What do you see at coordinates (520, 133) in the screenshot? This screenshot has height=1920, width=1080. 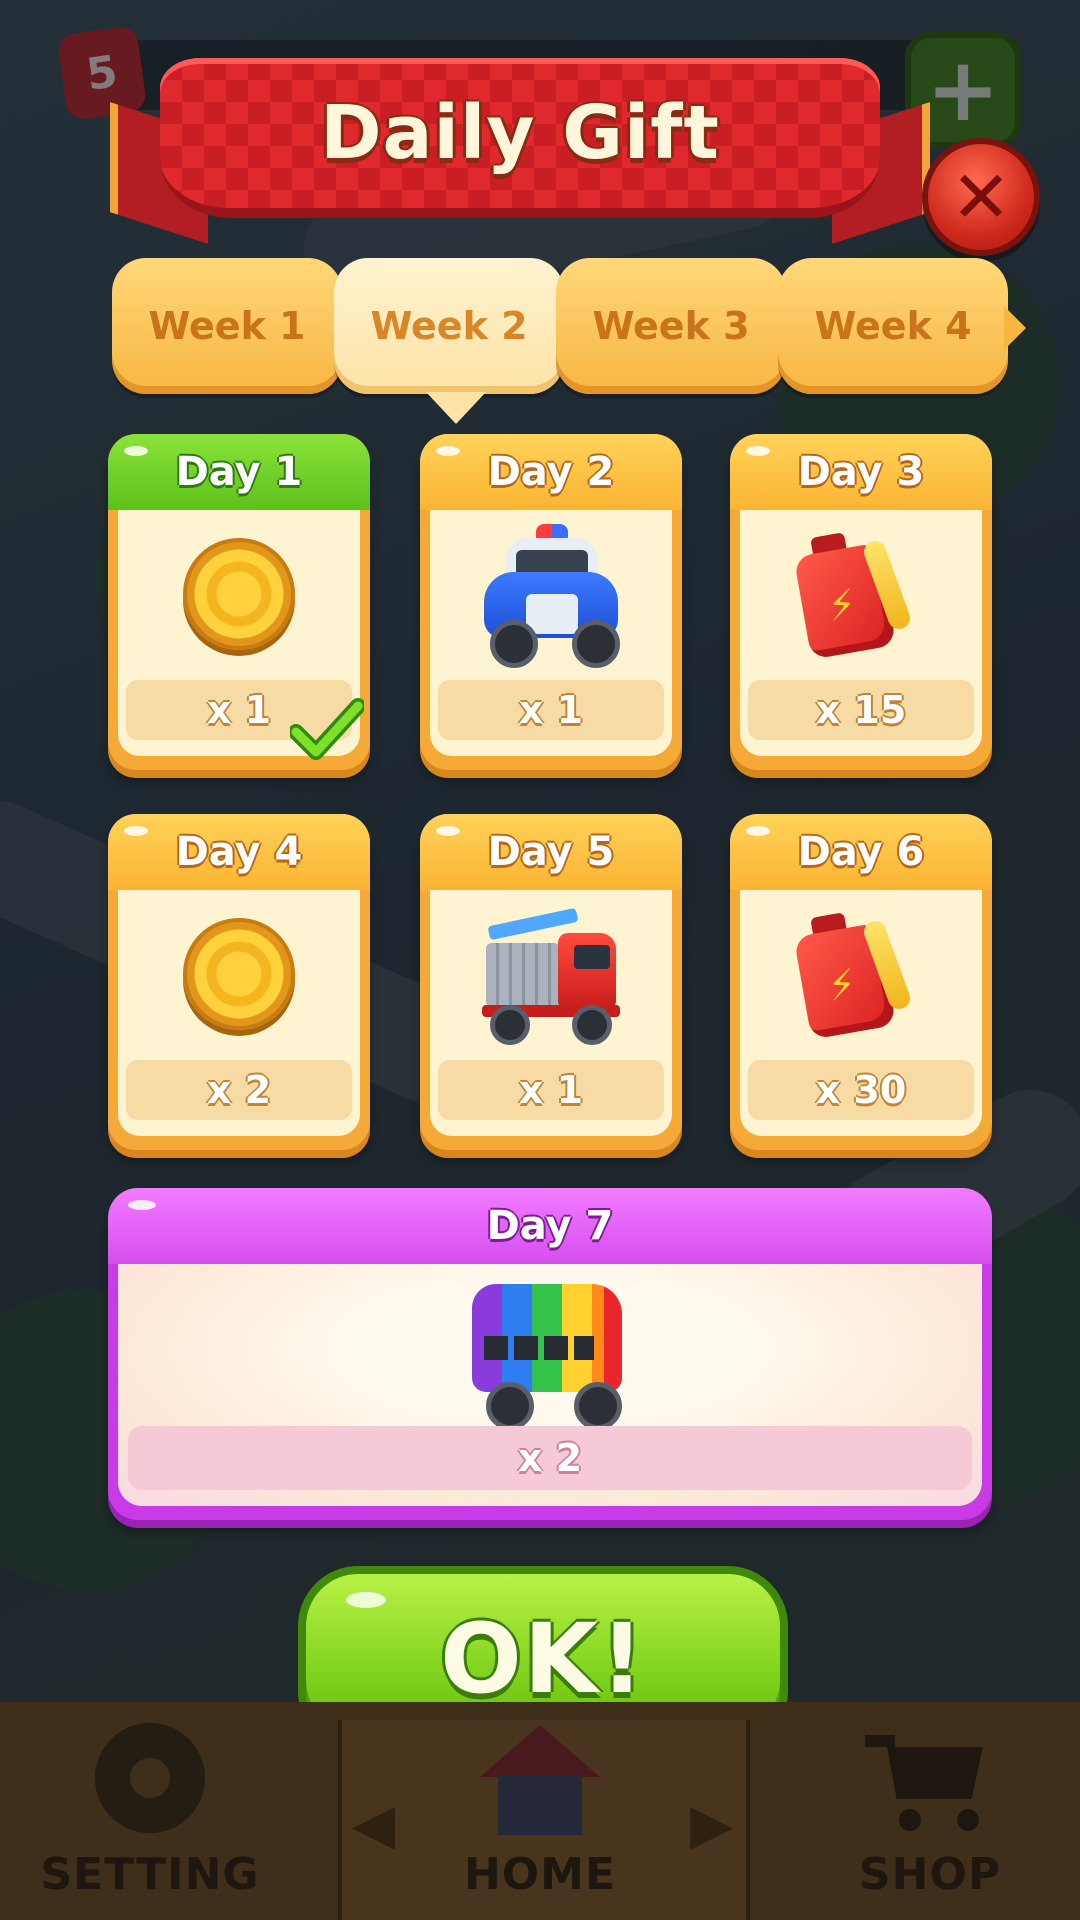 I see `dialog-title: Daily Gift` at bounding box center [520, 133].